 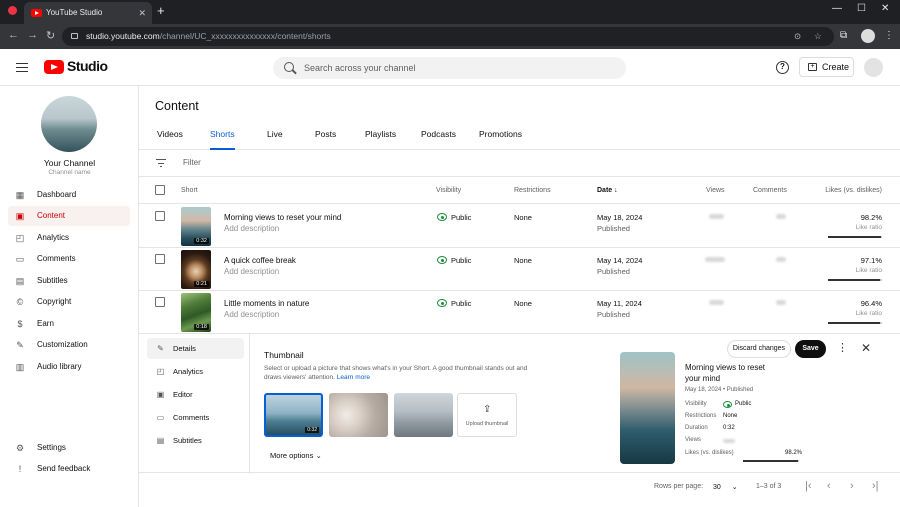 I want to click on sidebar-item-comments: ▭ Comments, so click(x=69, y=259).